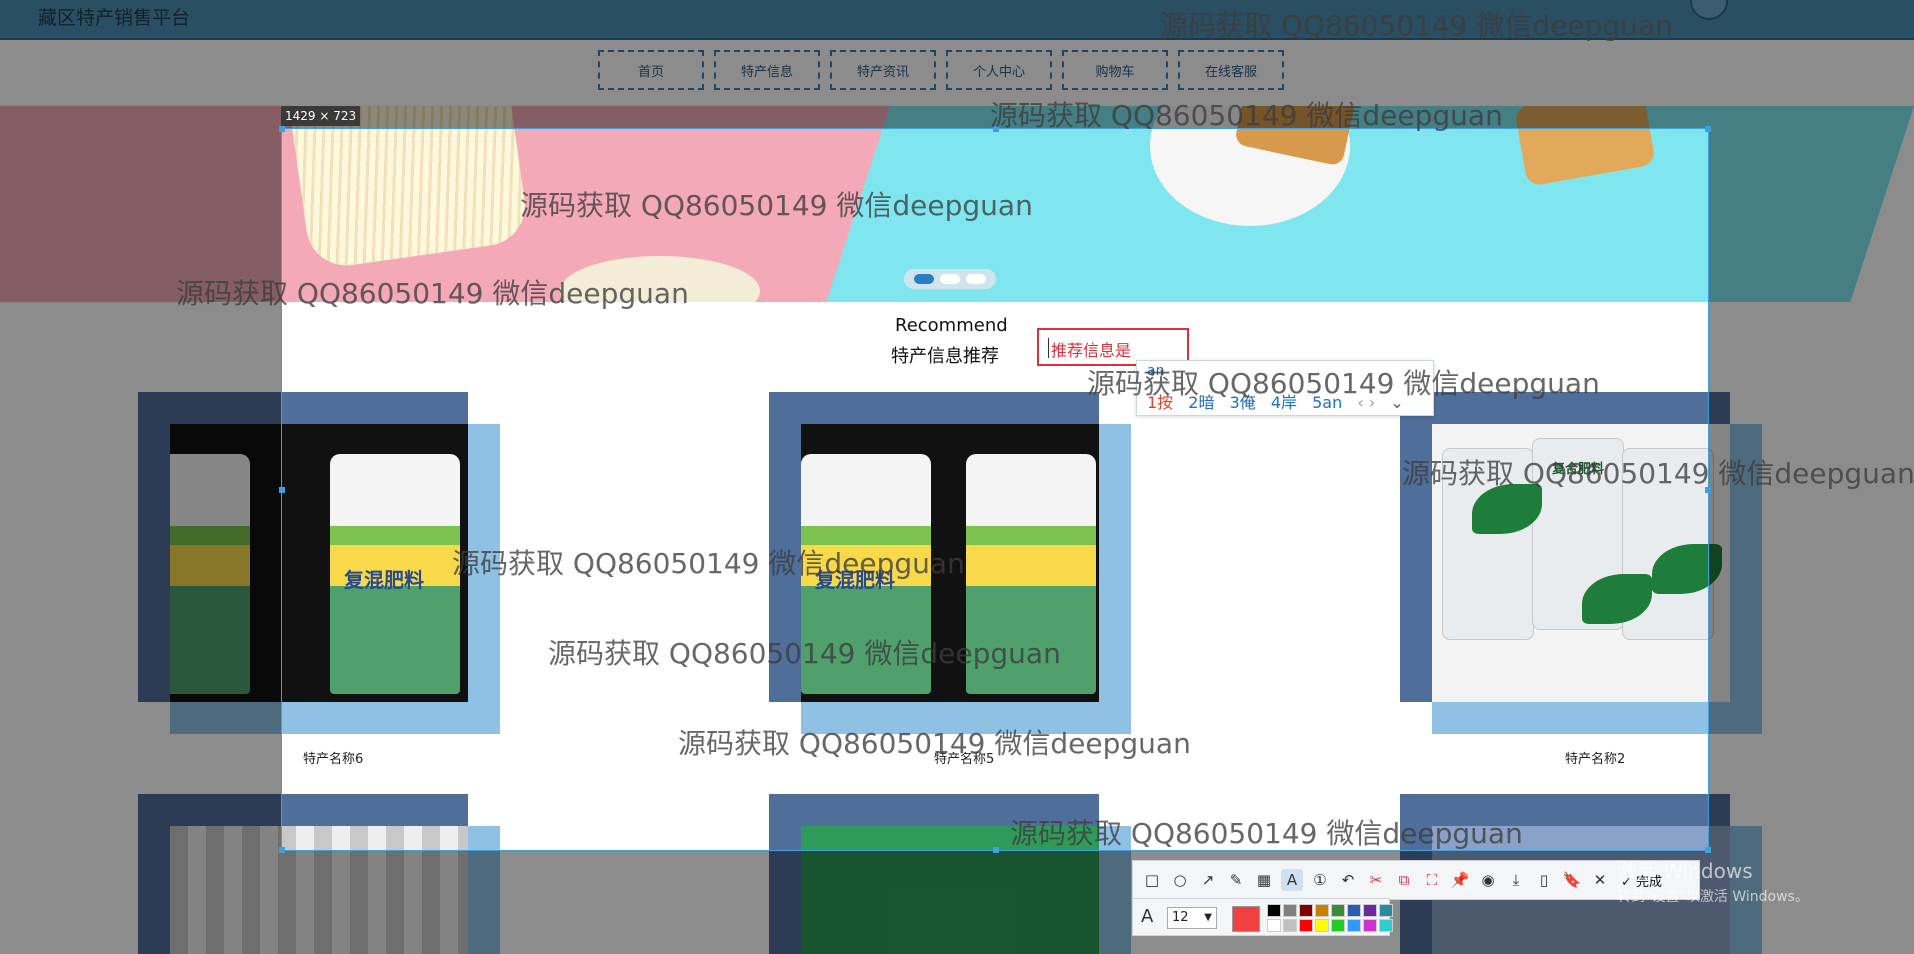 The width and height of the screenshot is (1914, 954). What do you see at coordinates (1246, 919) in the screenshot?
I see `current-color-swatch` at bounding box center [1246, 919].